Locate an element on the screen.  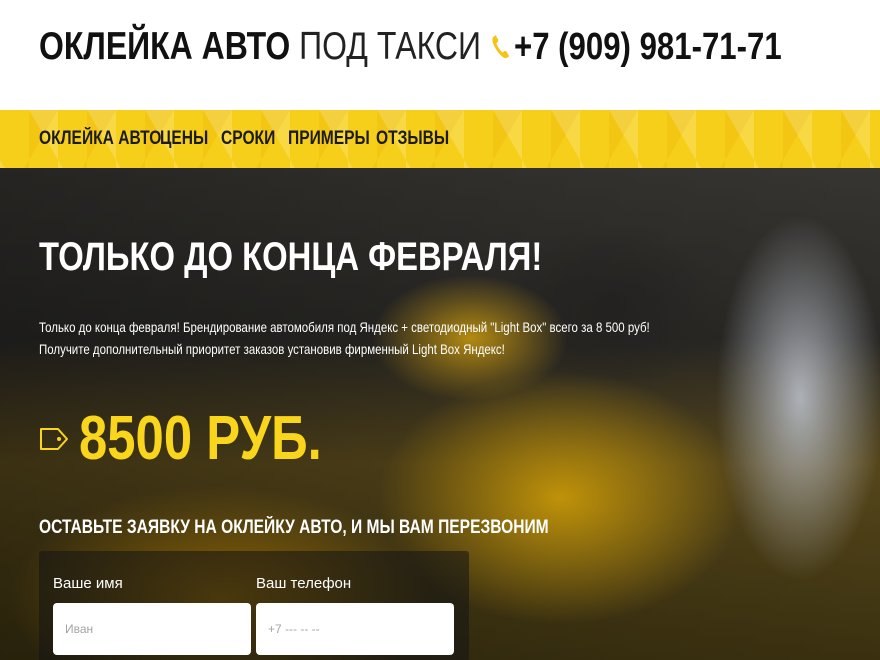
logo-bold-text: ОКЛЕЙКА АВТО is located at coordinates (165, 46).